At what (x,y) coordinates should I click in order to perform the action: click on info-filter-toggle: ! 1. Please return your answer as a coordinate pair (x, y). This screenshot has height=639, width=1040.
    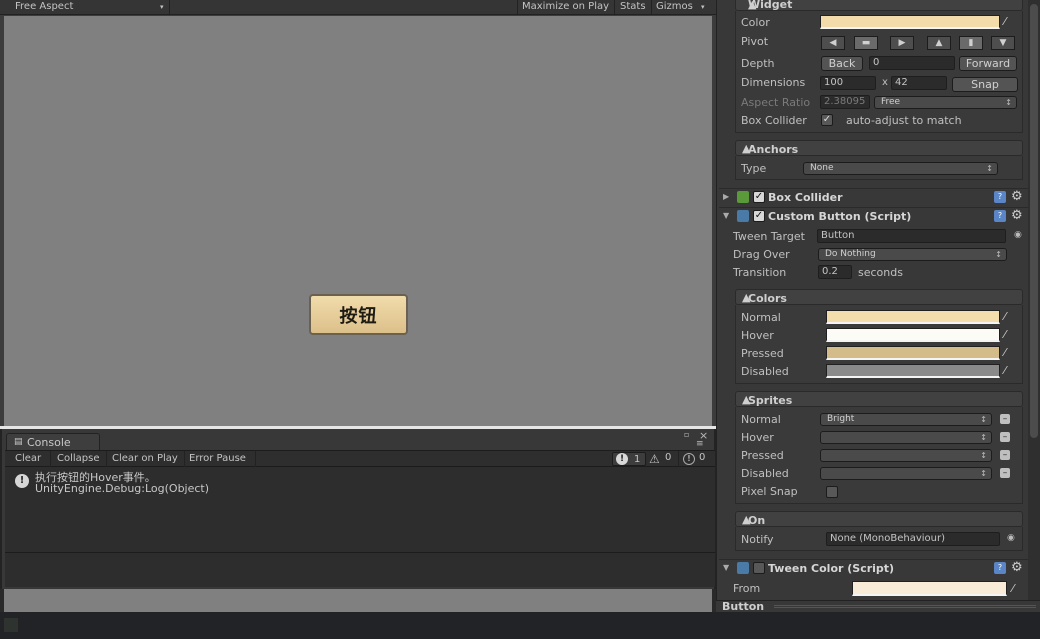
    Looking at the image, I should click on (629, 459).